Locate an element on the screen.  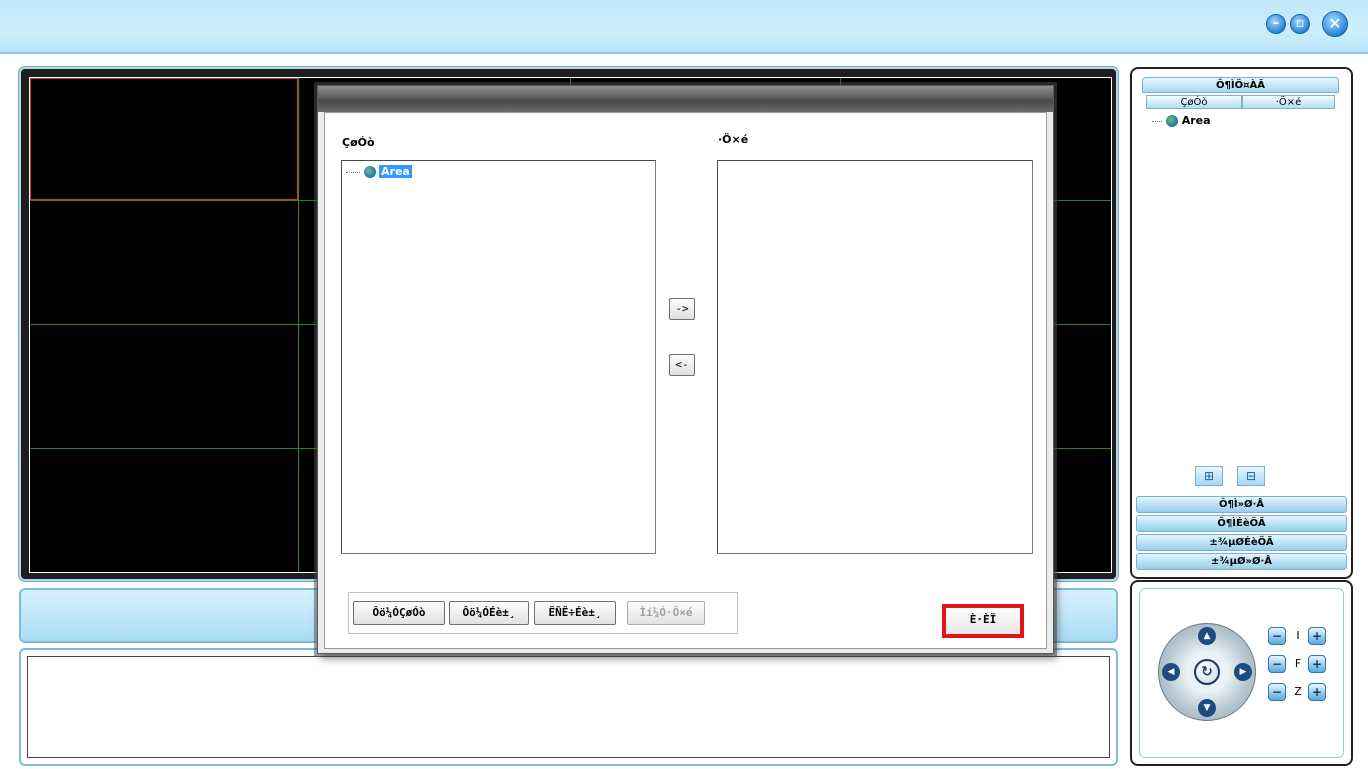
restore-button: ▫ is located at coordinates (1300, 24).